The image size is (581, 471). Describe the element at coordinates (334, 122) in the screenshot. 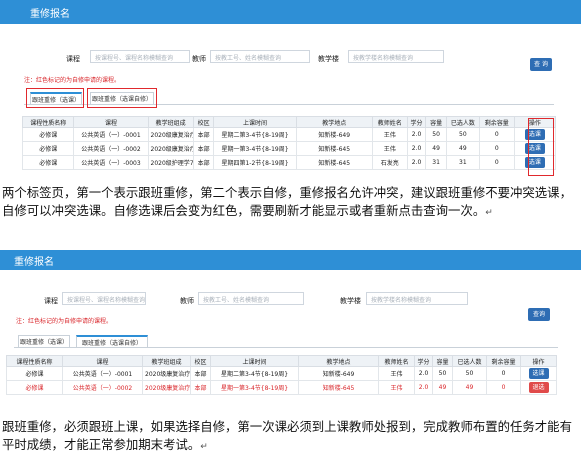

I see `column-header: 教学地点` at that location.